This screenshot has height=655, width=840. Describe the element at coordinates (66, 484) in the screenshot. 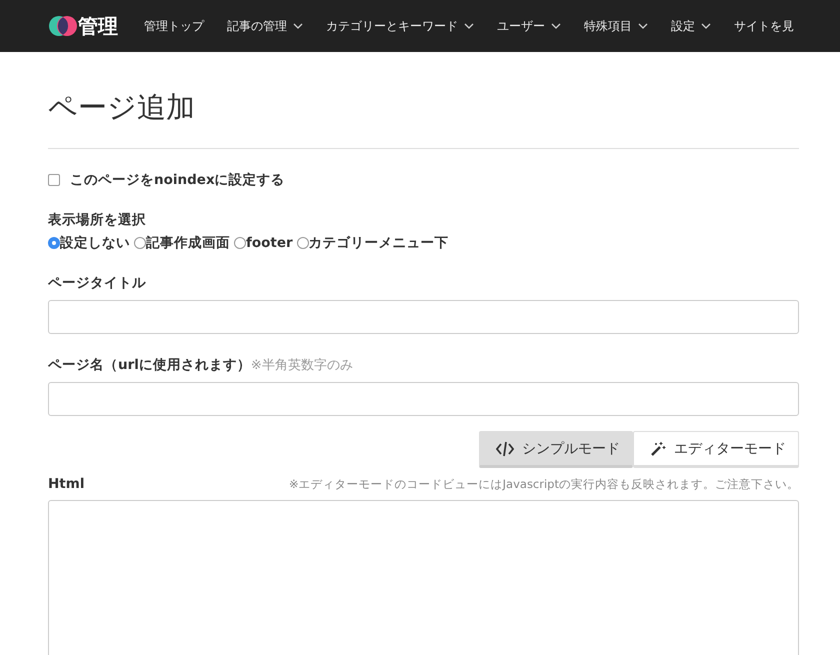

I see `field-label: Html` at that location.